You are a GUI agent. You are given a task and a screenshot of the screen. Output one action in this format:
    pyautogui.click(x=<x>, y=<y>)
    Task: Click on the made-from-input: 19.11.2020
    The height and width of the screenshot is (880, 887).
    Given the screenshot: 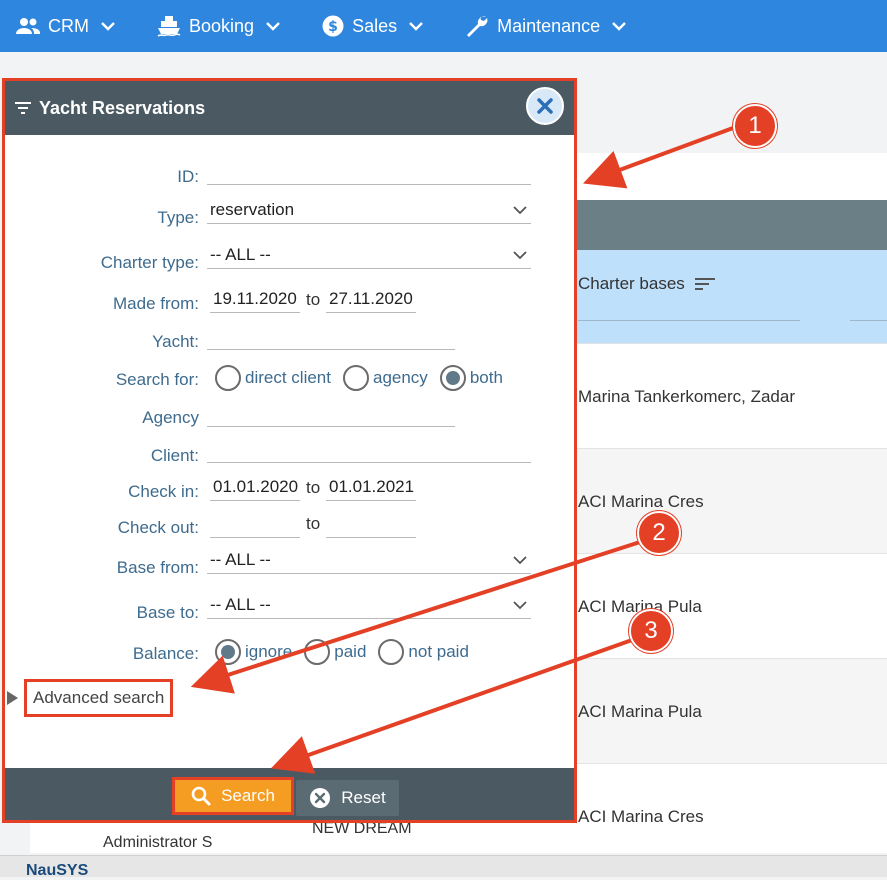 What is the action you would take?
    pyautogui.click(x=255, y=299)
    